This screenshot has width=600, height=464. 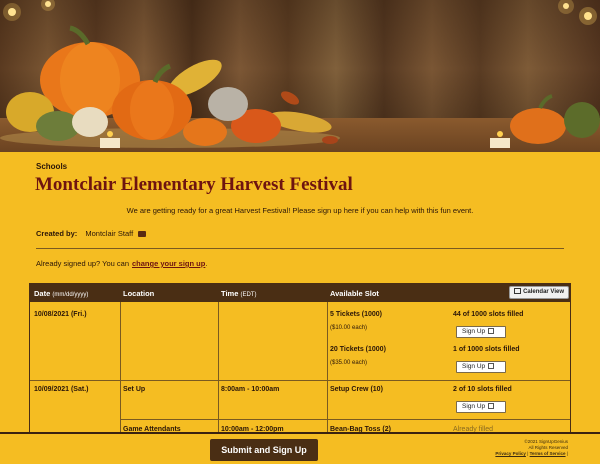 I want to click on category-label: Schools, so click(x=52, y=166).